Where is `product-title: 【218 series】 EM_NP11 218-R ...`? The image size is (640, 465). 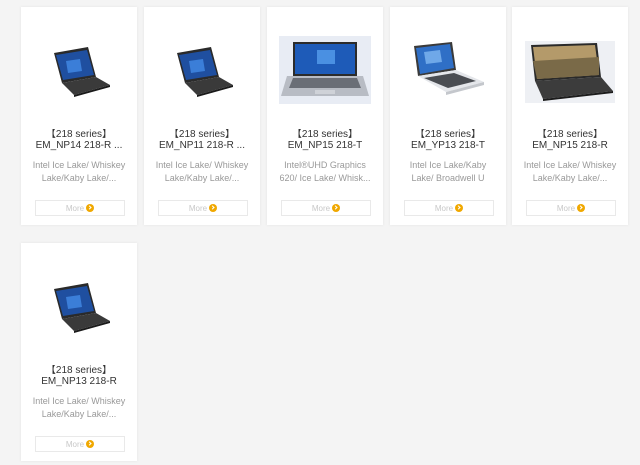
product-title: 【218 series】 EM_NP11 218-R ... is located at coordinates (202, 140).